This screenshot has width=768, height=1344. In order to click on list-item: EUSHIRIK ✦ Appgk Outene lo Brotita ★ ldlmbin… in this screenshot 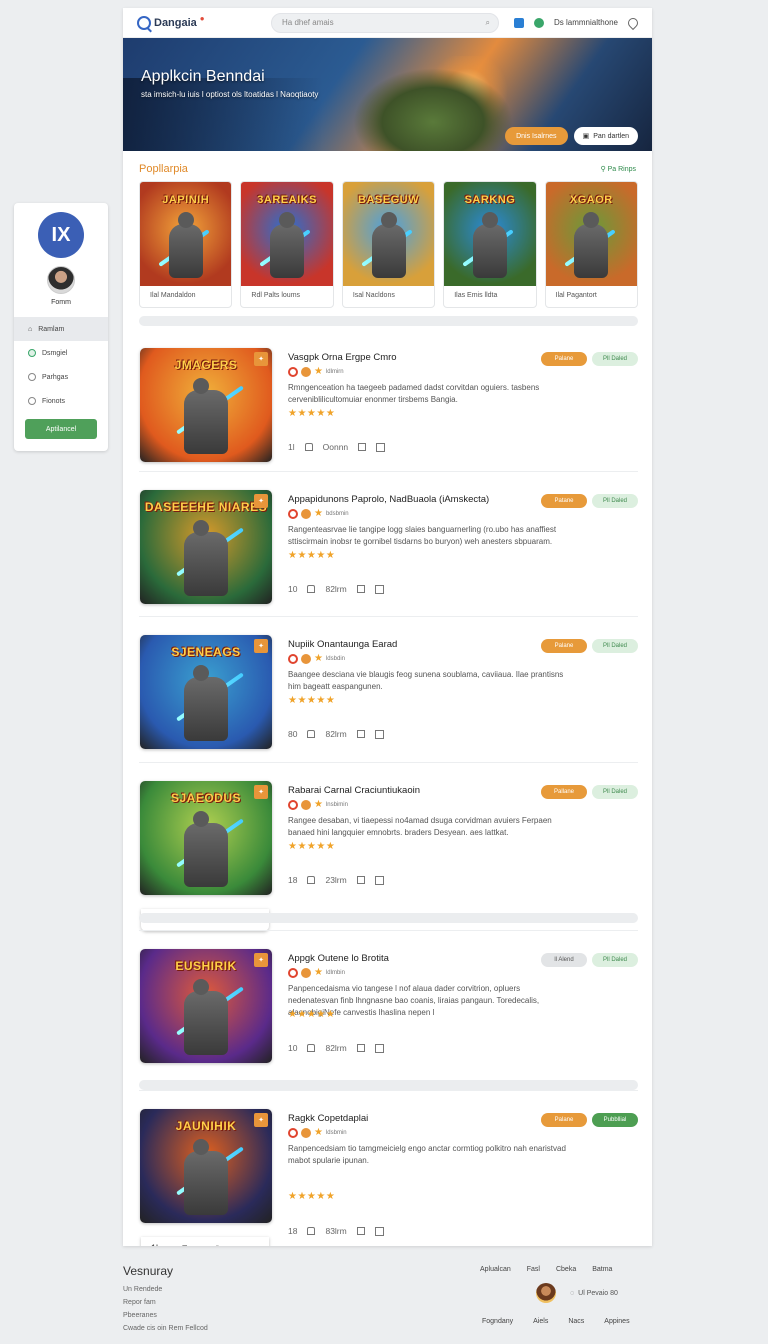, I will do `click(388, 1010)`.